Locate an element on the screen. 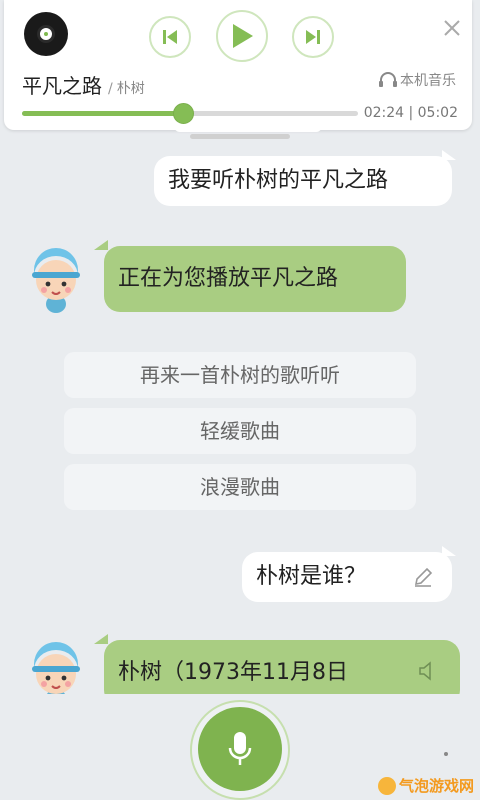  user-message: 我要听朴树的平凡之路 is located at coordinates (303, 181).